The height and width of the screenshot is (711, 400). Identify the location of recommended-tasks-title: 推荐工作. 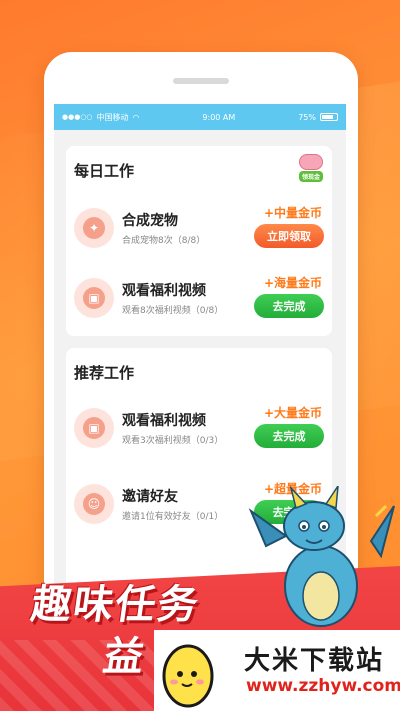
(104, 373).